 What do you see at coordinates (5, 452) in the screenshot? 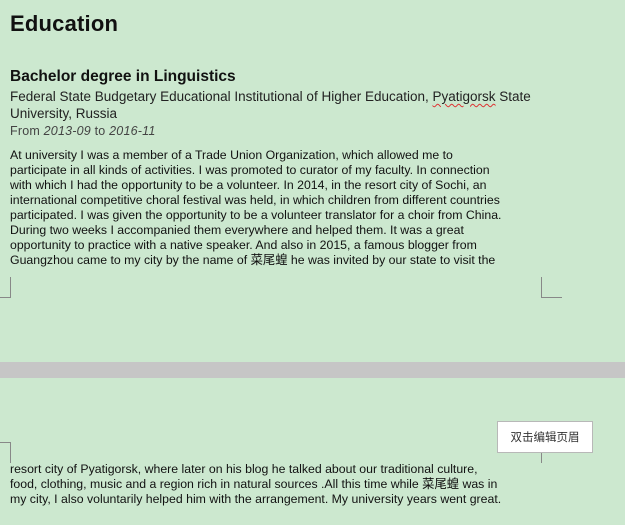
I see `margin-corner-top-left` at bounding box center [5, 452].